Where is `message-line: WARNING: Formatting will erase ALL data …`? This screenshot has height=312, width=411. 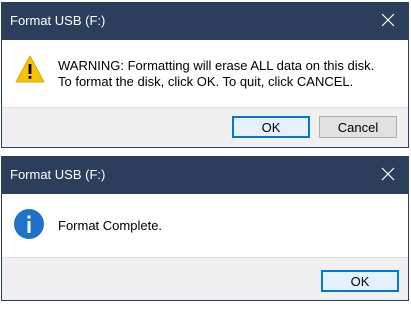 message-line: WARNING: Formatting will erase ALL data … is located at coordinates (216, 65).